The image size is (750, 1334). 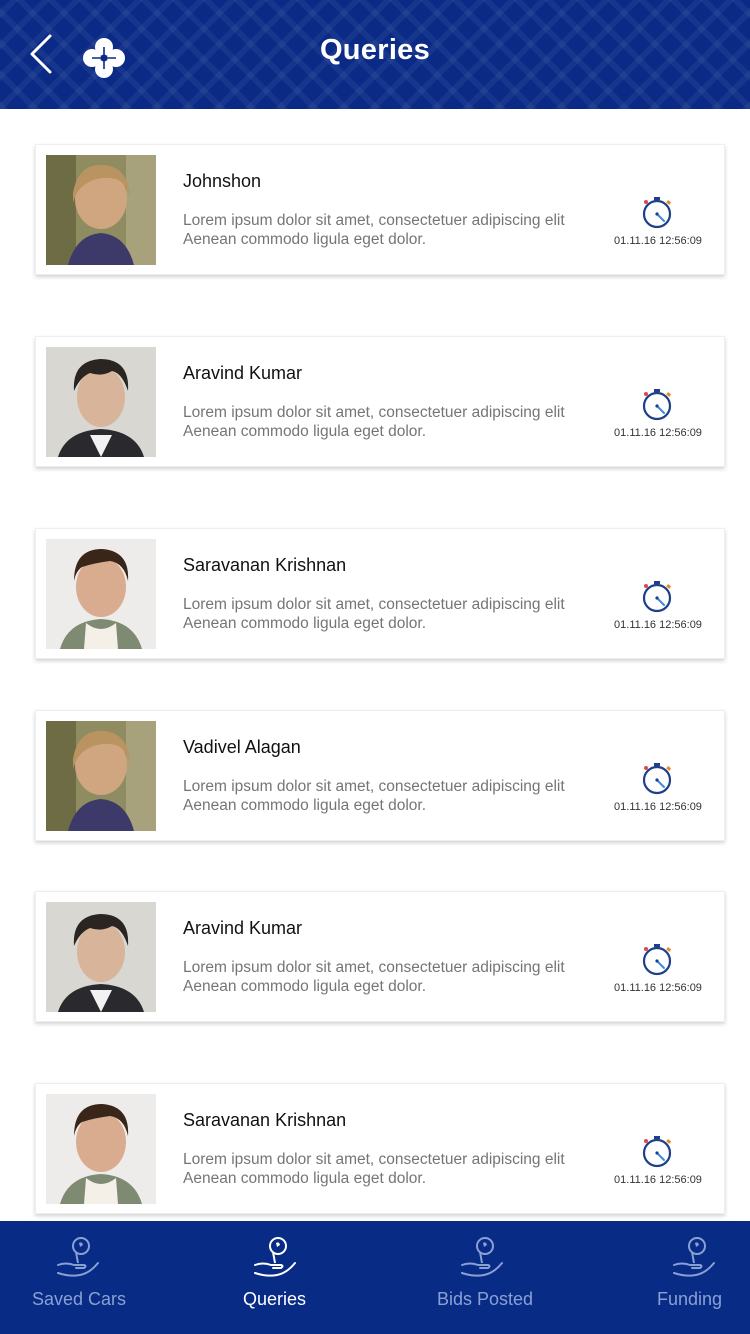 I want to click on nav-label: Bids Posted, so click(x=485, y=1299).